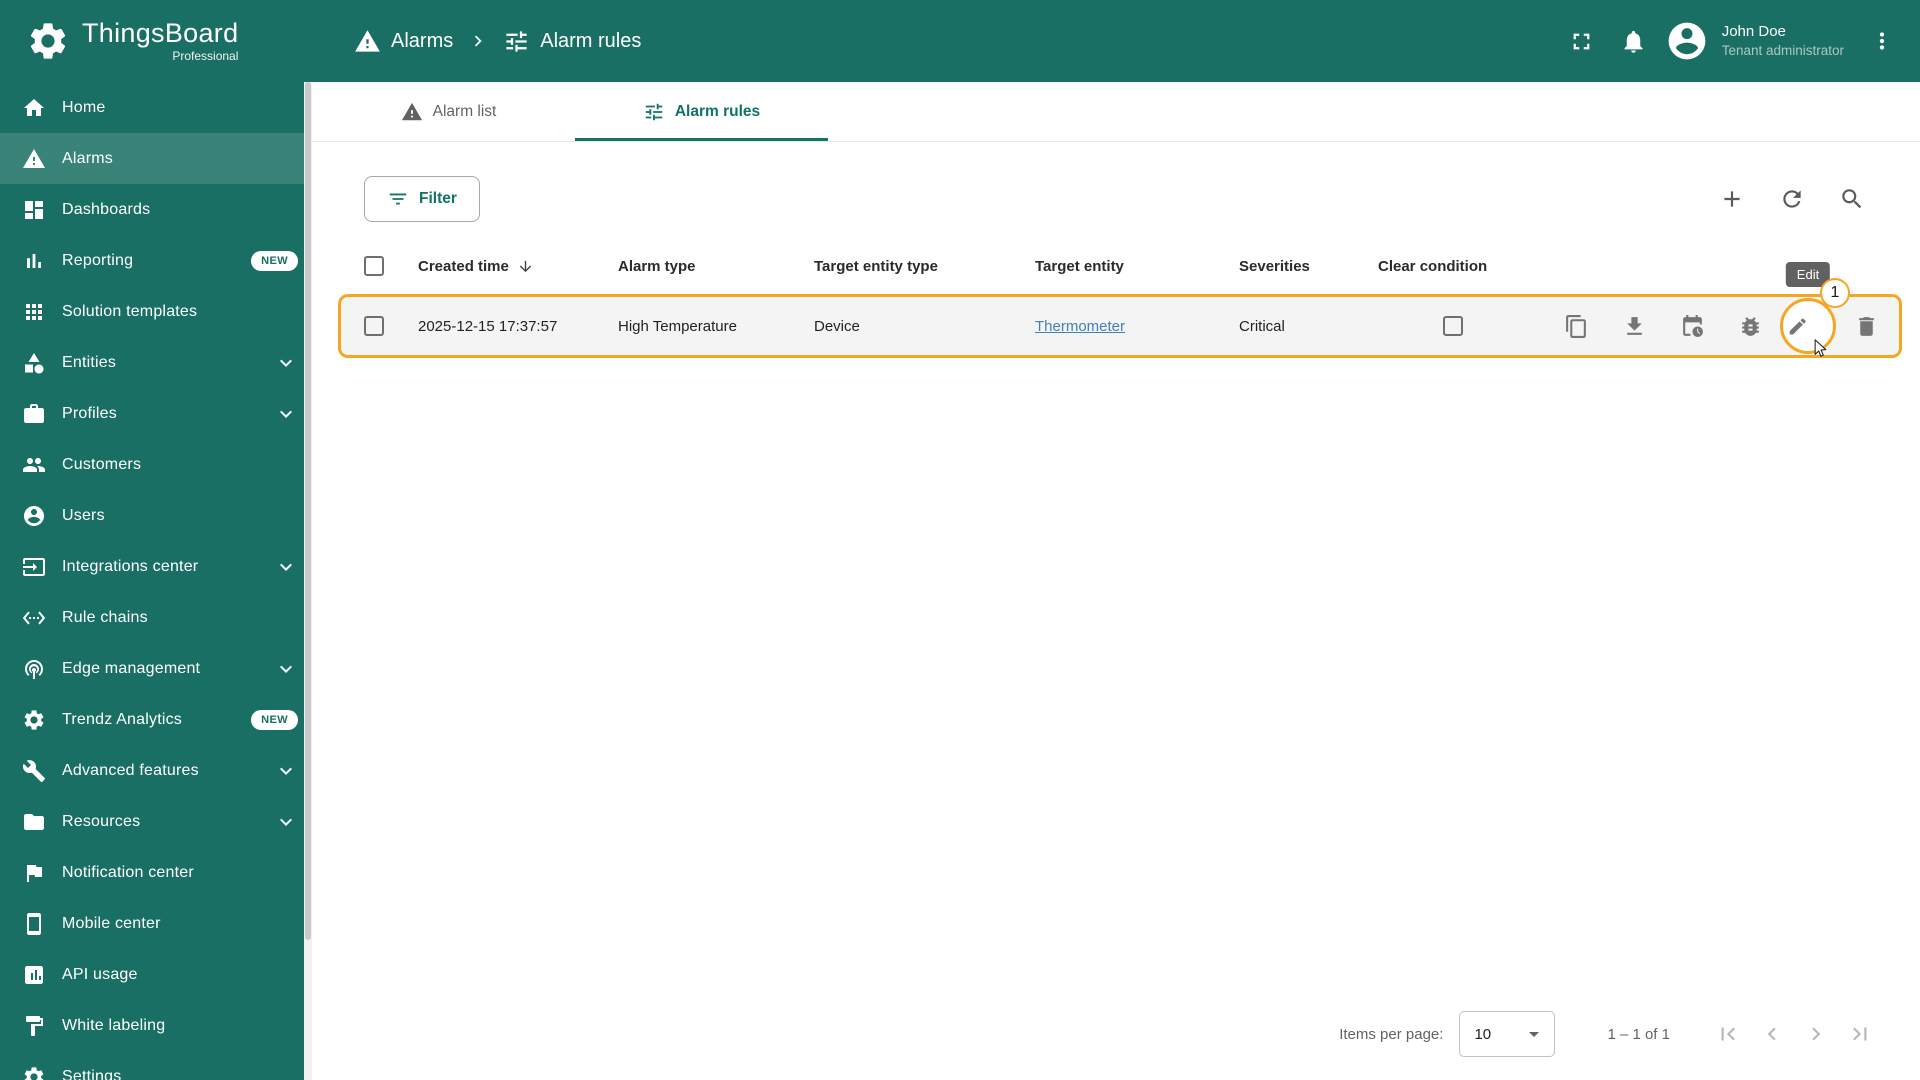  What do you see at coordinates (1453, 266) in the screenshot?
I see `column-clear-condition: Clear condition` at bounding box center [1453, 266].